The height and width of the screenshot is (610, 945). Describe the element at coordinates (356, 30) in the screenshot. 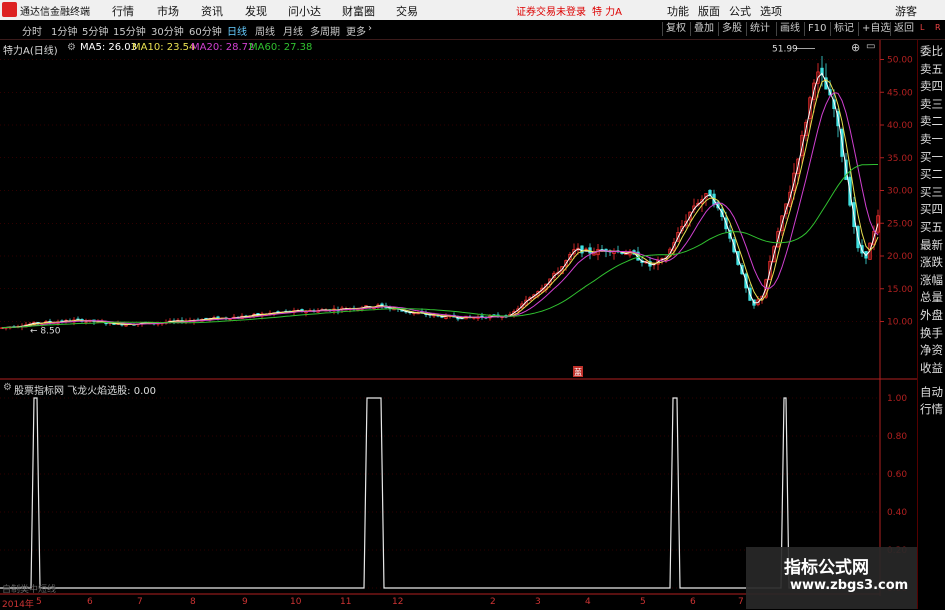

I see `period-more: 更多` at that location.